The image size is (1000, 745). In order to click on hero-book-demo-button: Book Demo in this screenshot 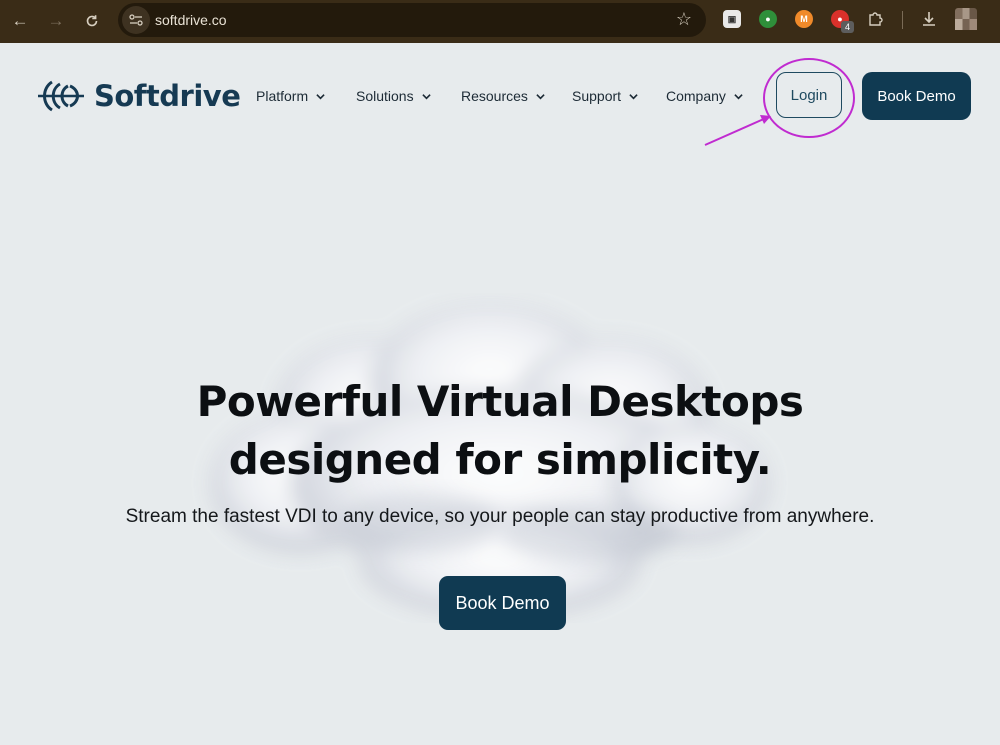, I will do `click(502, 603)`.